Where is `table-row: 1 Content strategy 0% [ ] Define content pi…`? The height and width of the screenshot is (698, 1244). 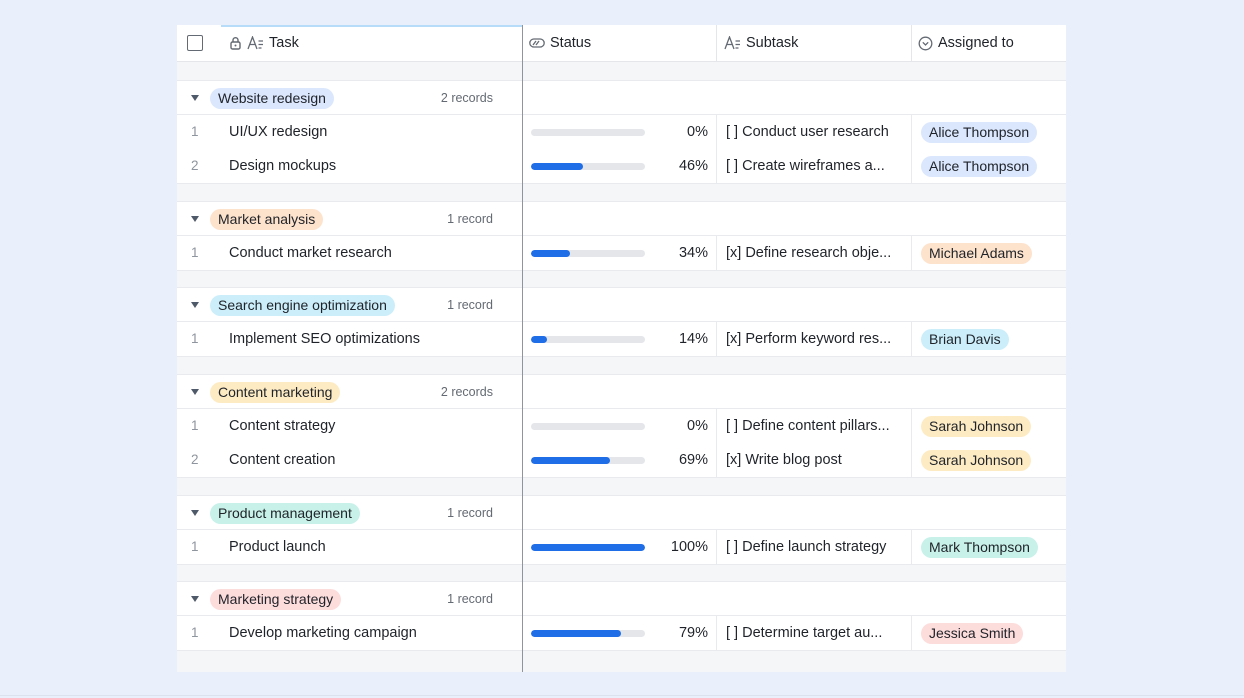
table-row: 1 Content strategy 0% [ ] Define content pi… is located at coordinates (621, 426).